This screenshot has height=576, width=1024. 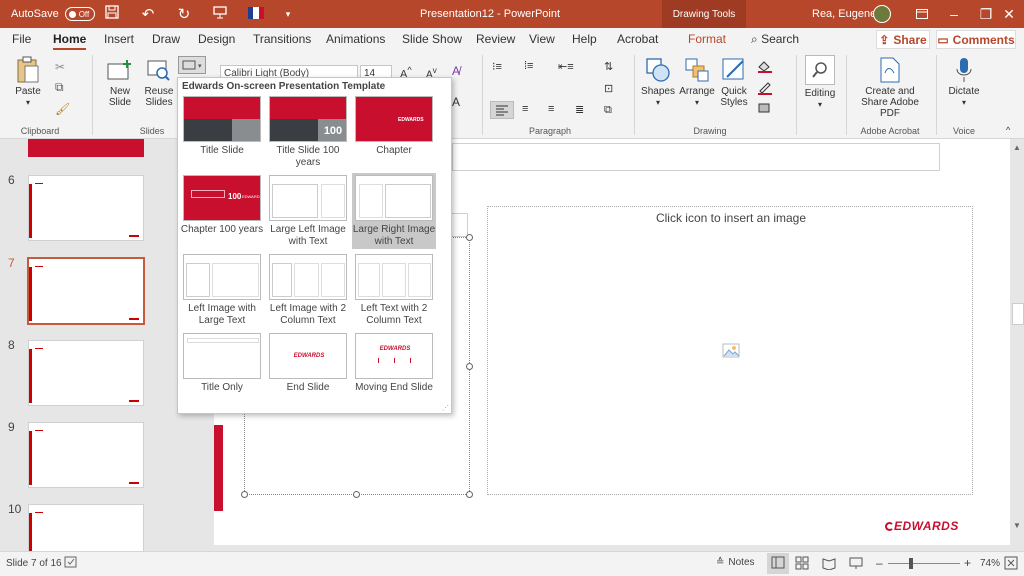 What do you see at coordinates (890, 88) in the screenshot?
I see `create-share-pdf-button: Create and Share Adobe PDF` at bounding box center [890, 88].